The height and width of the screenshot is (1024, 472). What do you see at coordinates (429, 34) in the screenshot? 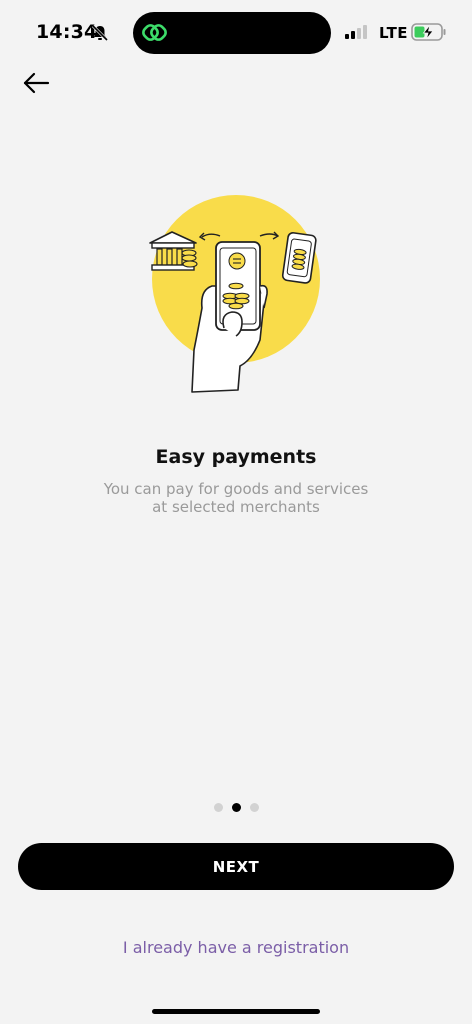
I see `battery-charging-icon` at bounding box center [429, 34].